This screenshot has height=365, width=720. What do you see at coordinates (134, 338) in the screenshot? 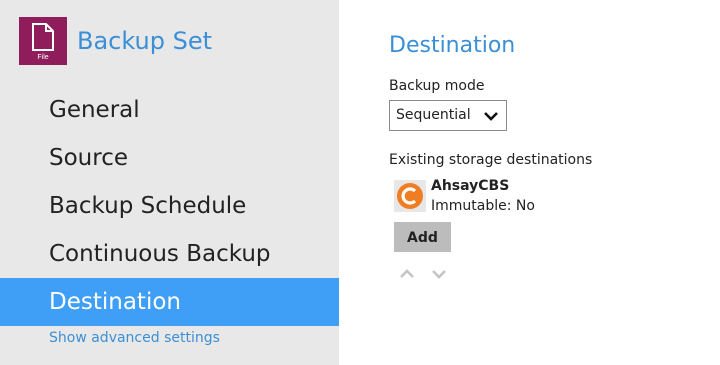
I see `show-advanced-settings-link: Show advanced settings` at bounding box center [134, 338].